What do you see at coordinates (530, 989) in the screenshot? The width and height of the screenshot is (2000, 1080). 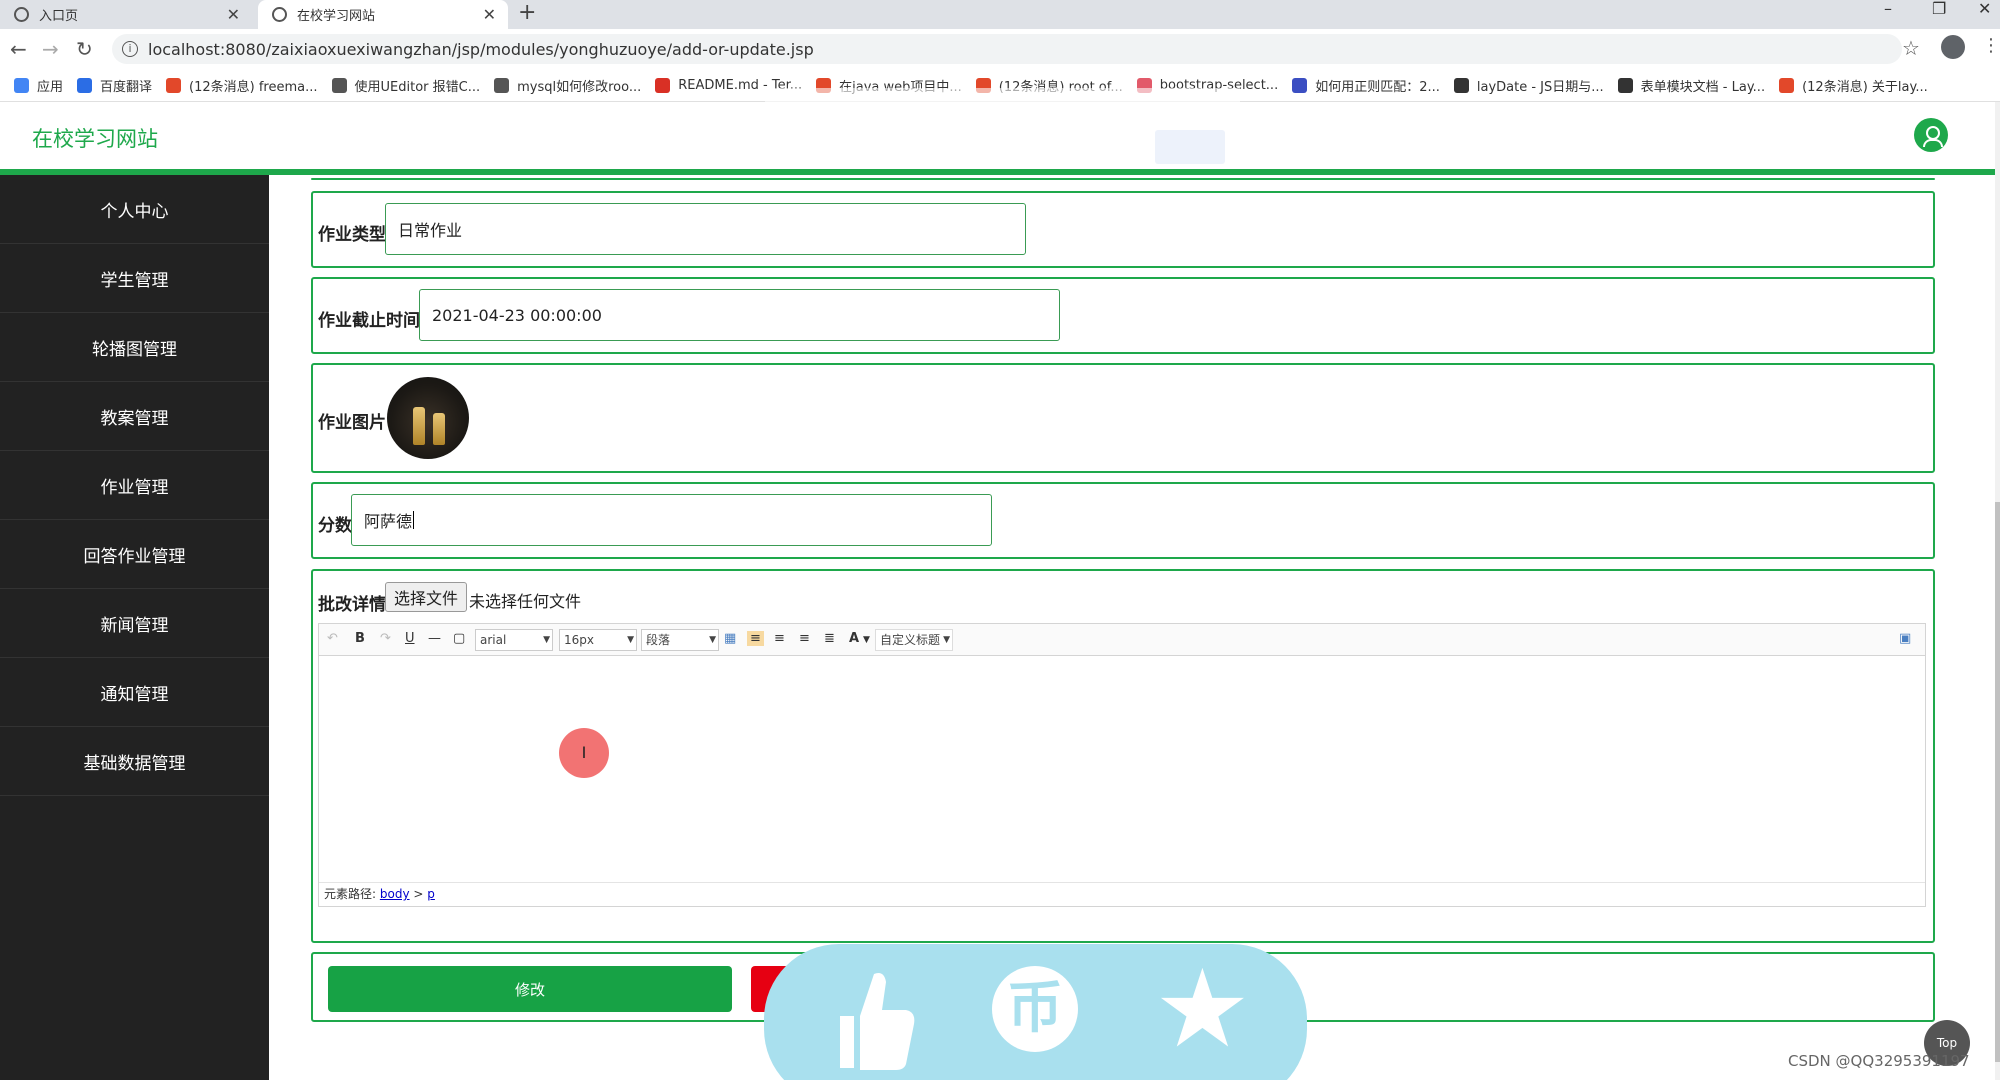 I see `update-button: 修改` at bounding box center [530, 989].